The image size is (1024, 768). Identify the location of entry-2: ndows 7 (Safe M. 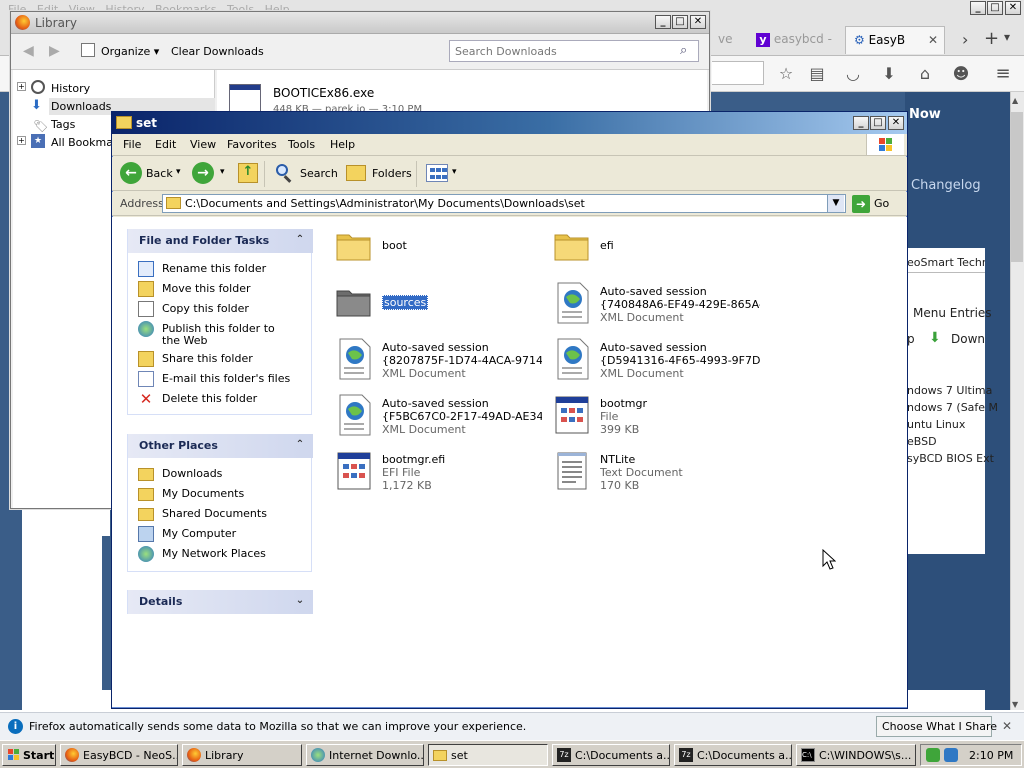
(952, 407).